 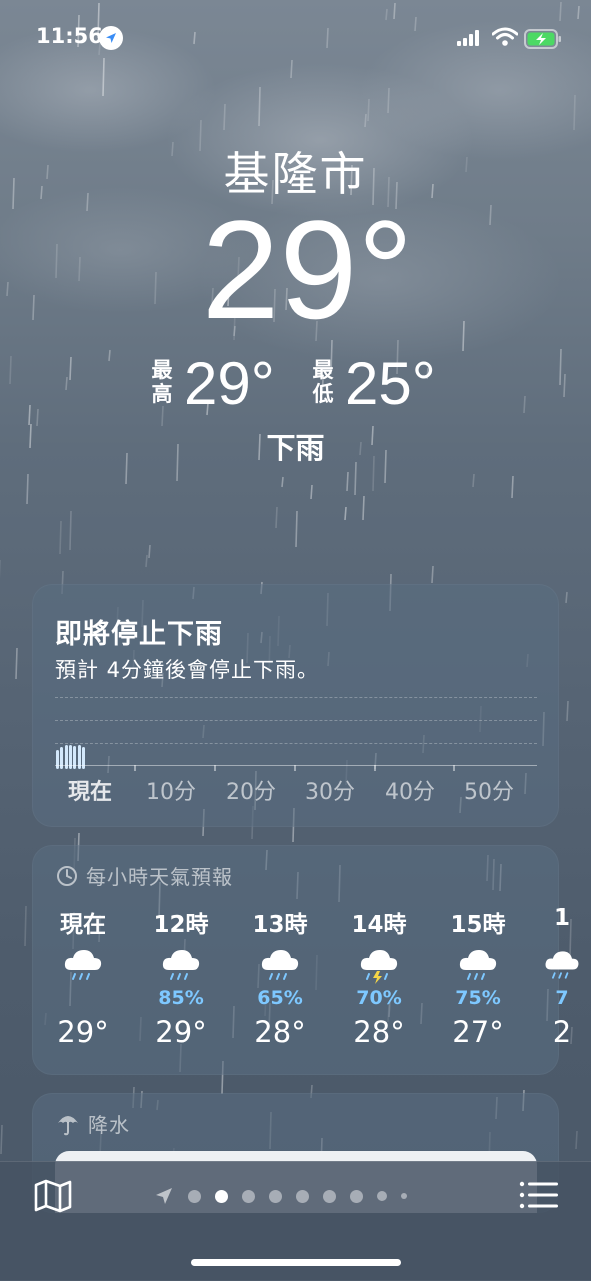 What do you see at coordinates (295, 35) in the screenshot?
I see `status-bar: 11:56` at bounding box center [295, 35].